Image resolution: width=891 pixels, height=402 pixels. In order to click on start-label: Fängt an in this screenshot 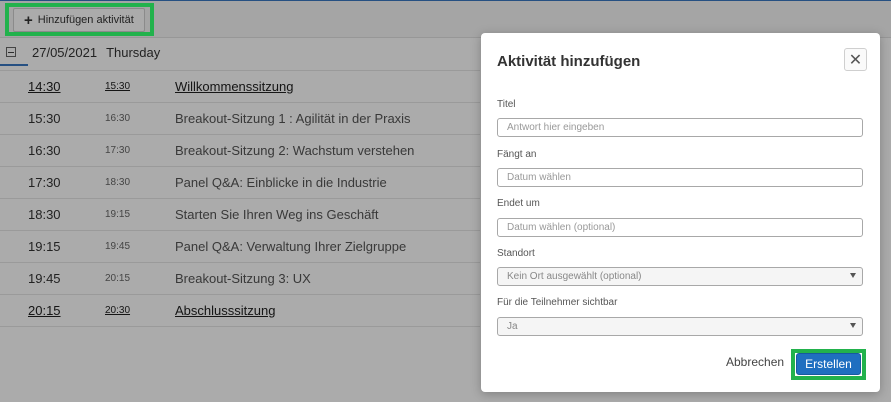, I will do `click(517, 154)`.